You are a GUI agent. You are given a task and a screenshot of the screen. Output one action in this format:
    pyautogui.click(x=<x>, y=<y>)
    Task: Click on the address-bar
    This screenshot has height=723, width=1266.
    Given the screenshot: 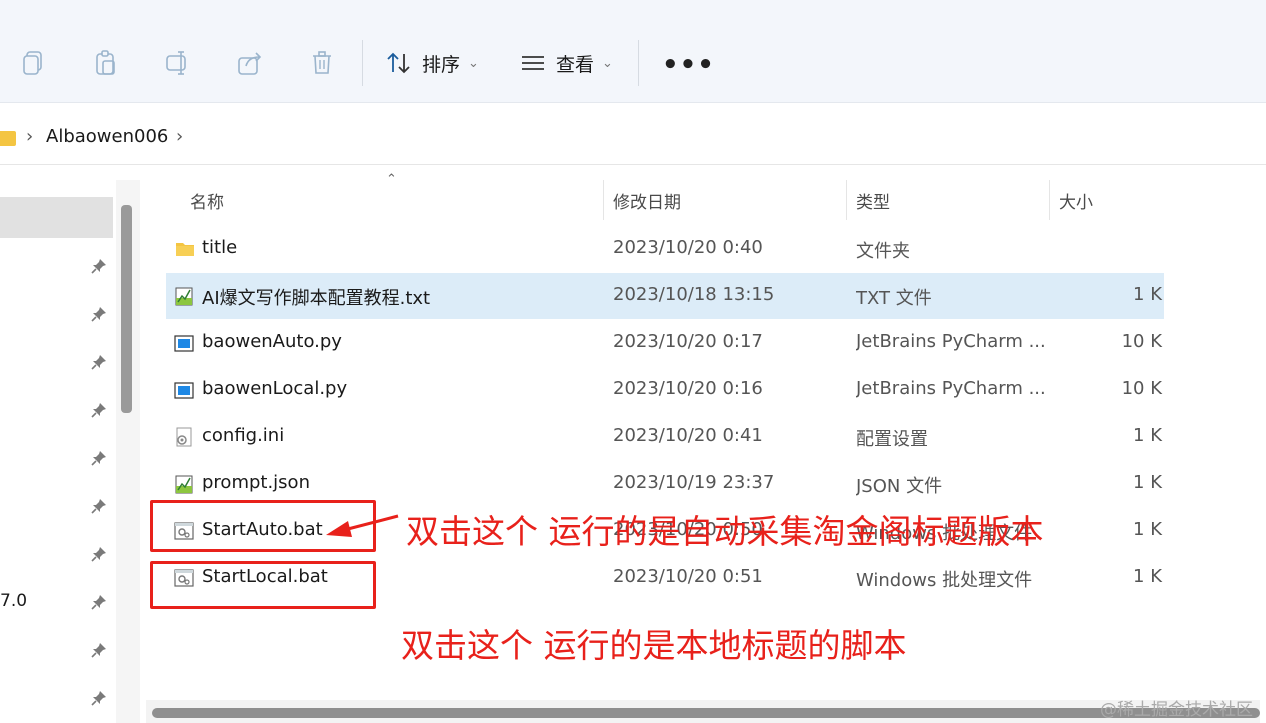 What is the action you would take?
    pyautogui.click(x=633, y=139)
    